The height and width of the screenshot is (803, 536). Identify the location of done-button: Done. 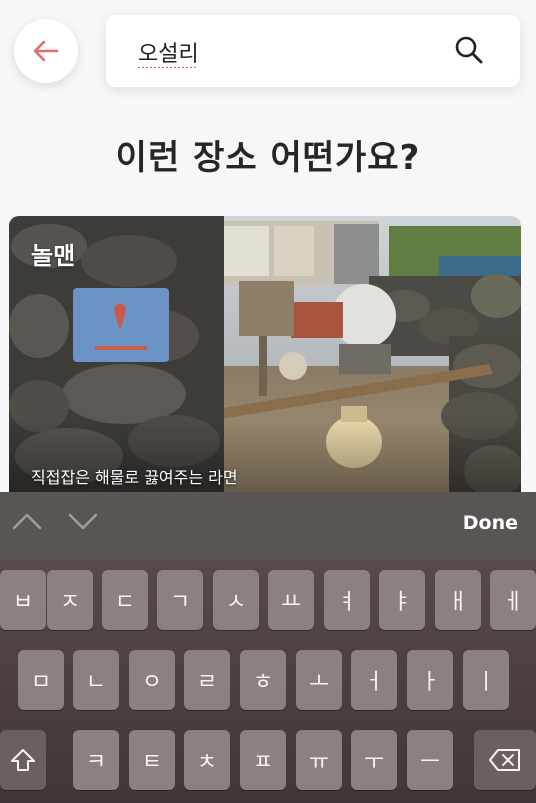
(490, 523).